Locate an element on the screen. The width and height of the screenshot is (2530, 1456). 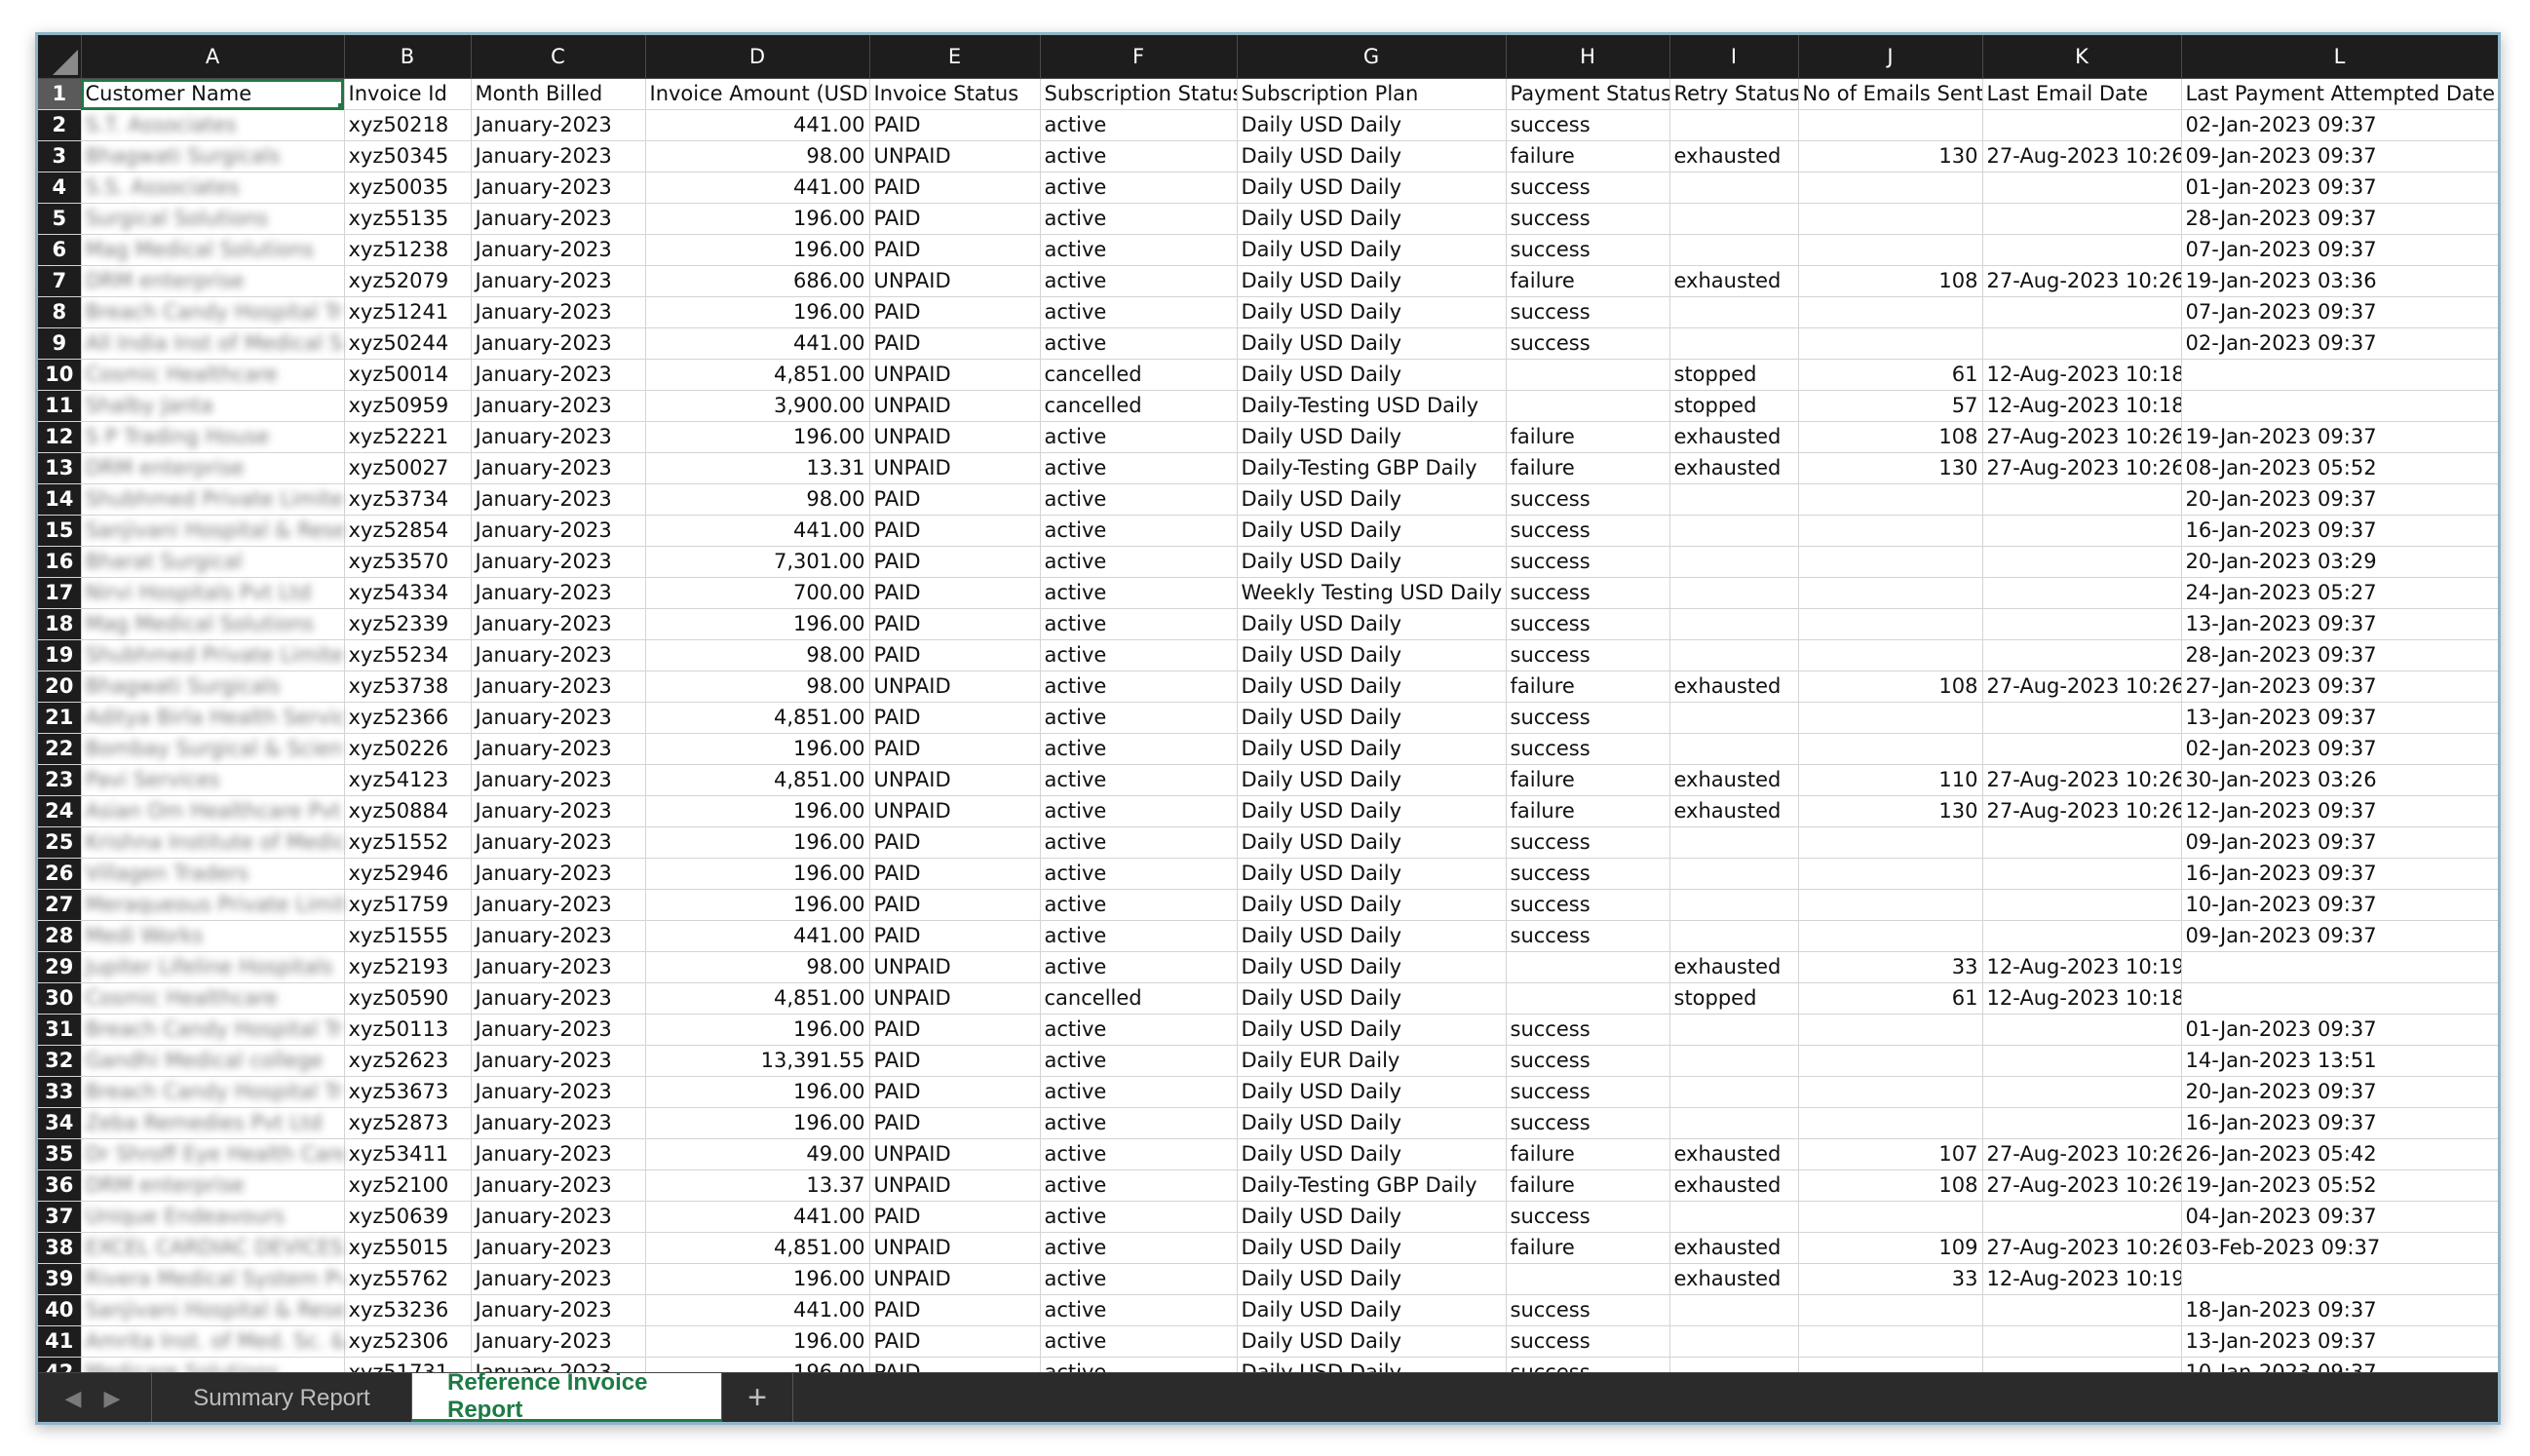
data-cell: 107 is located at coordinates (1890, 1154).